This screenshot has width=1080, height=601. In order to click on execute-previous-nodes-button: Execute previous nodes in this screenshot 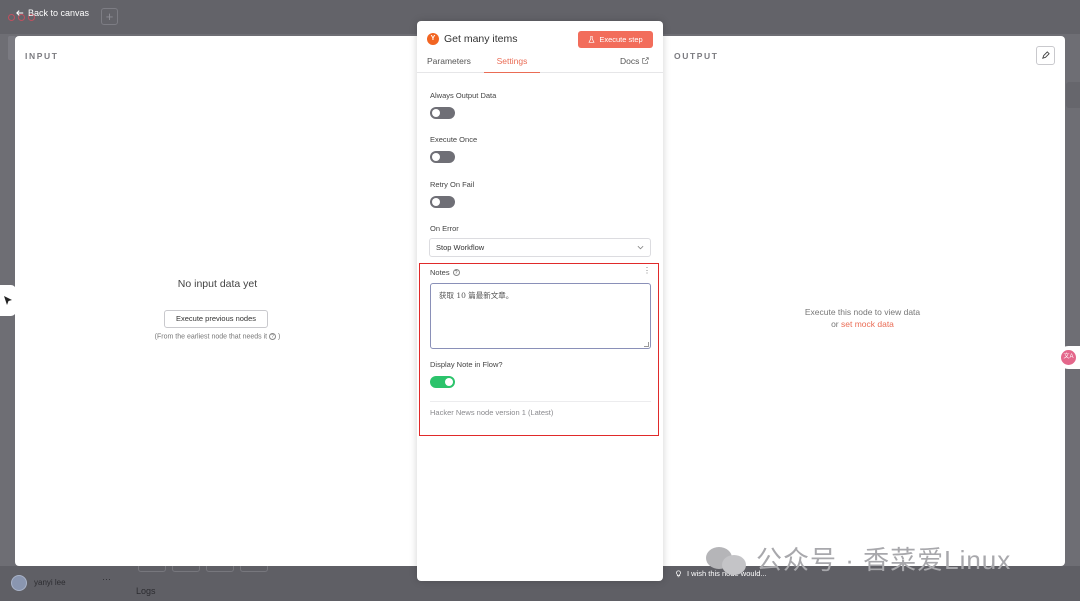, I will do `click(216, 319)`.